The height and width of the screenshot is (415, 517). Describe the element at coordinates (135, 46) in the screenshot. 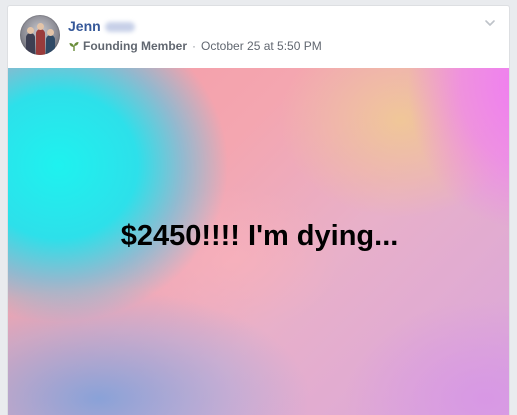

I see `member-badge-label: Founding Member` at that location.